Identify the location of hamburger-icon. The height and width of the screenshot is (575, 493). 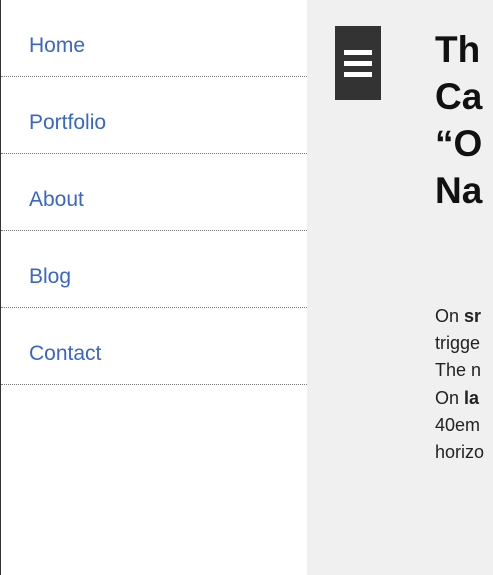
(358, 63).